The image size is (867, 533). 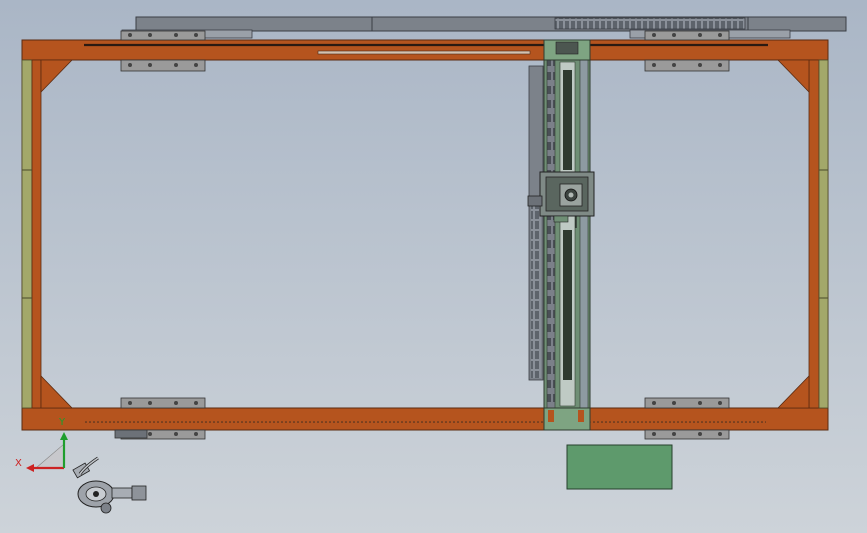 What do you see at coordinates (18, 463) in the screenshot?
I see `triad-x-label: X` at bounding box center [18, 463].